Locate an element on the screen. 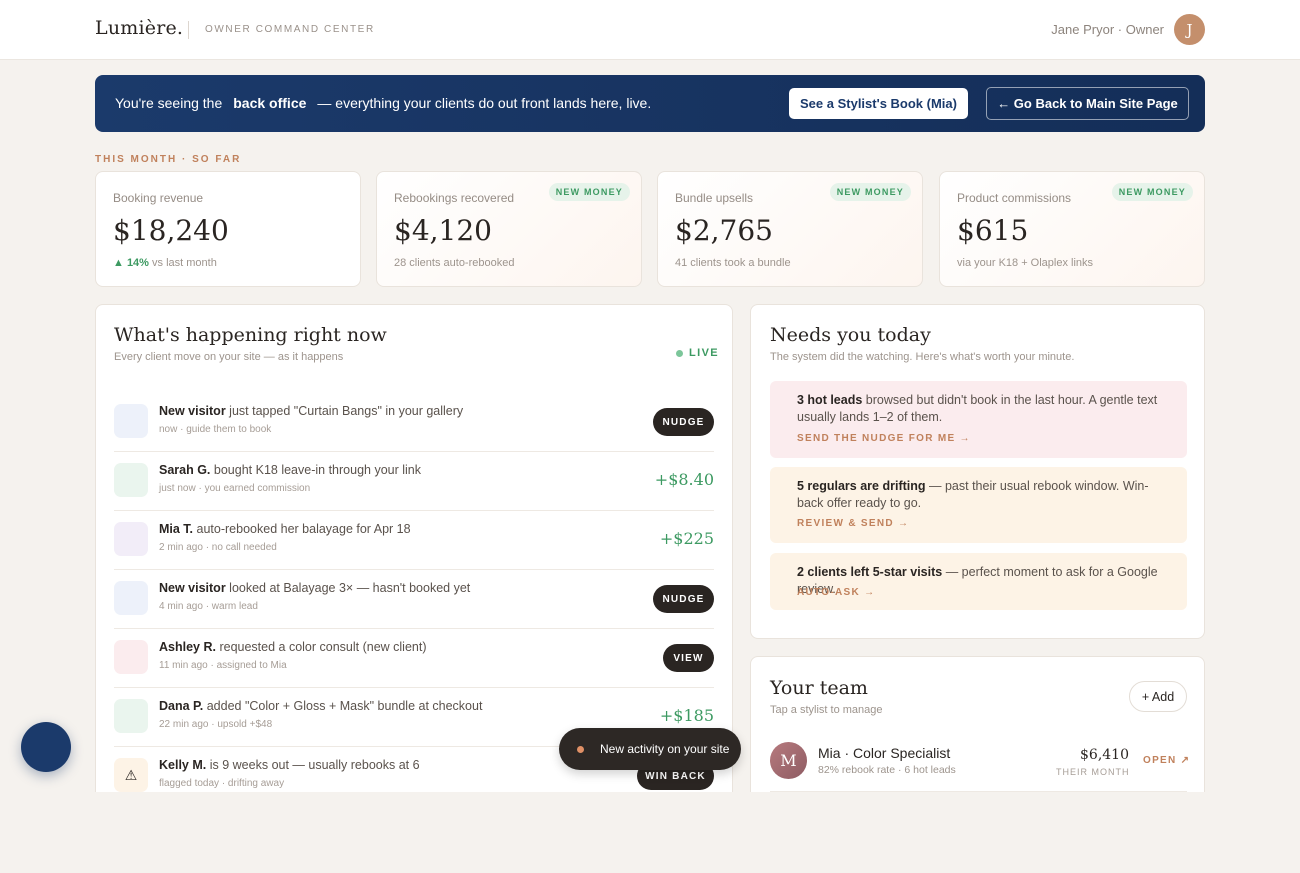 The width and height of the screenshot is (1300, 873). bag-icon is located at coordinates (131, 480).